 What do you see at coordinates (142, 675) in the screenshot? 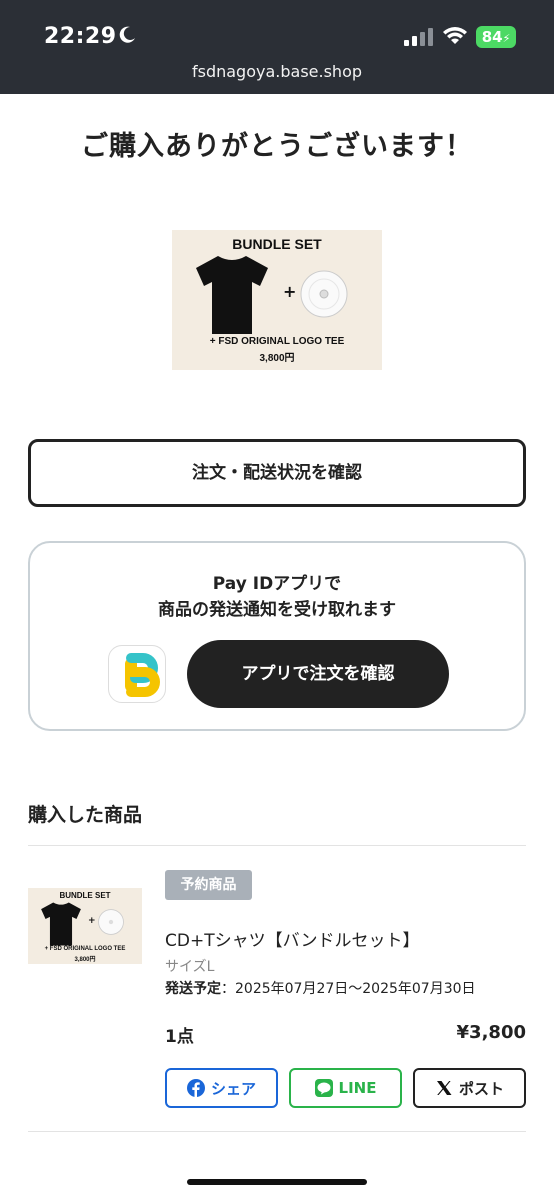
I see `payid-logo-icon` at bounding box center [142, 675].